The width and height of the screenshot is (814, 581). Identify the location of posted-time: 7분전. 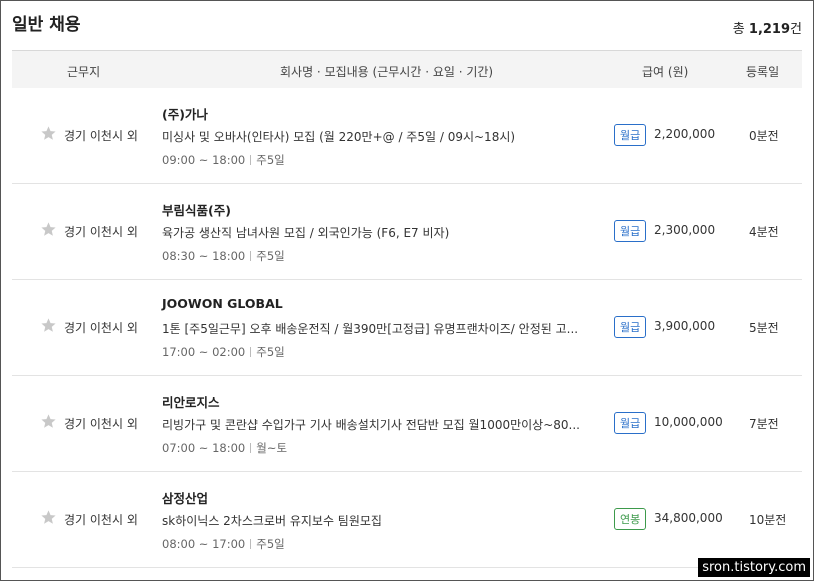
(764, 424).